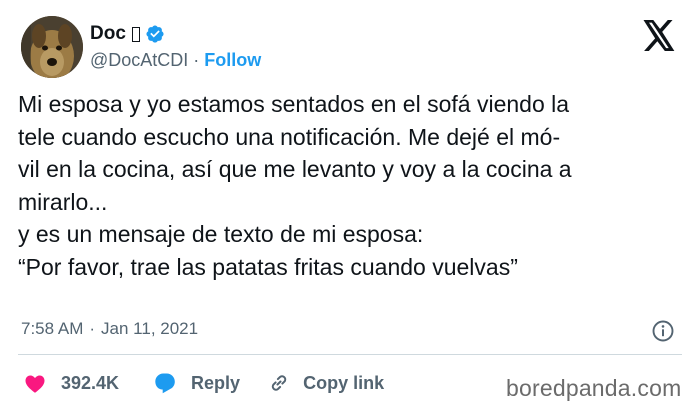 The image size is (700, 410). I want to click on tweet-timestamp: 7:58 AM · Jan 11, 2021, so click(109, 329).